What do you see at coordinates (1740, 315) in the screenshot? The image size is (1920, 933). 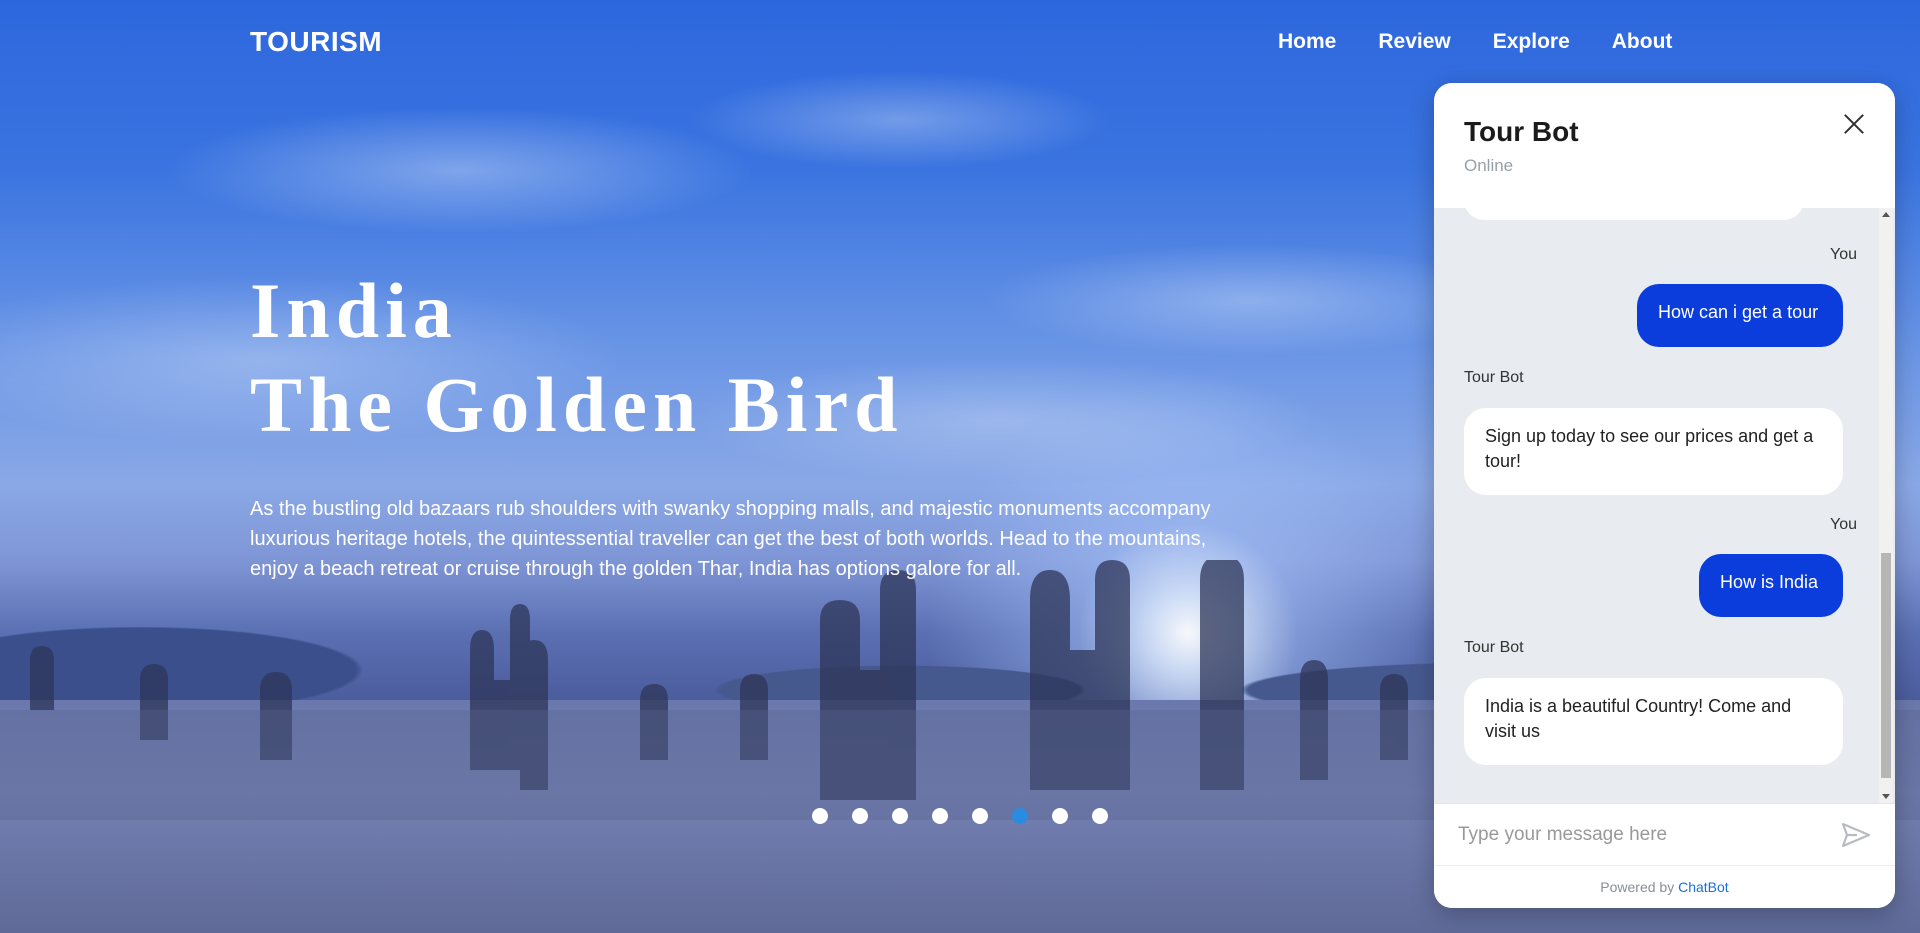 I see `user-message-bubble: How can i get a tour` at bounding box center [1740, 315].